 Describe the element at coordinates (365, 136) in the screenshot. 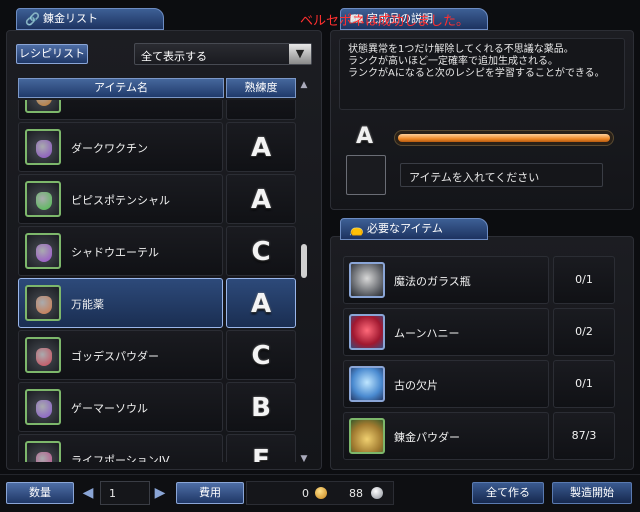

I see `current-rank: A` at that location.